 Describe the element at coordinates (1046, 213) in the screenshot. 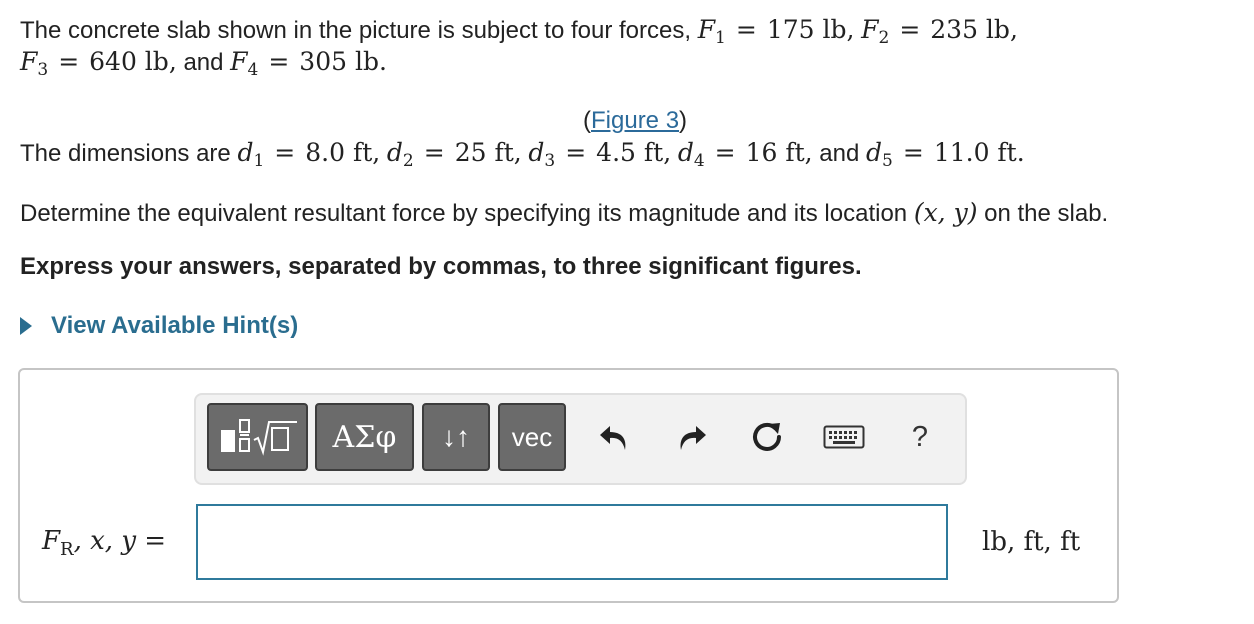

I see `question-text-end: on the slab.` at that location.